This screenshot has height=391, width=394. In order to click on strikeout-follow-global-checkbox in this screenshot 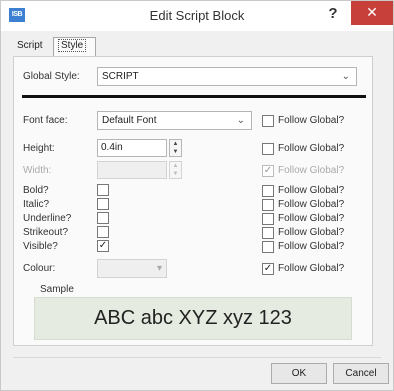, I will do `click(268, 233)`.